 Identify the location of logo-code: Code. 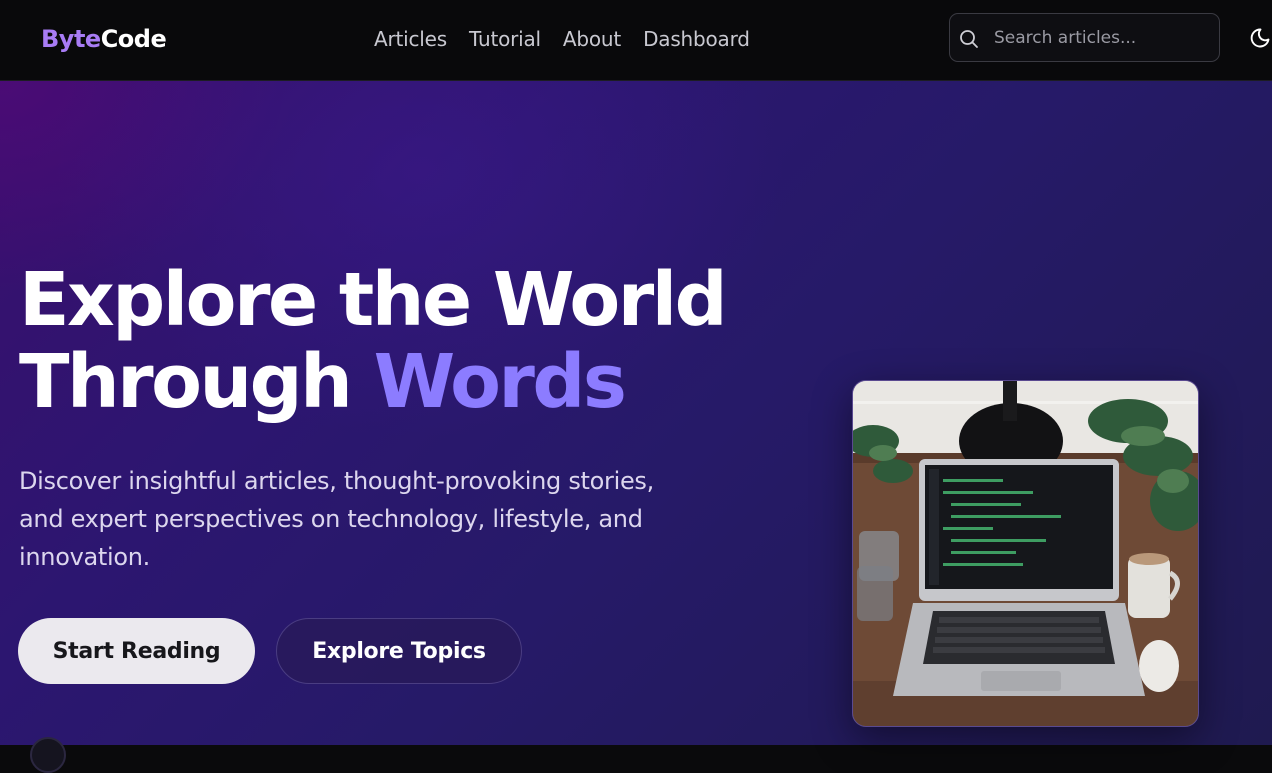
(133, 39).